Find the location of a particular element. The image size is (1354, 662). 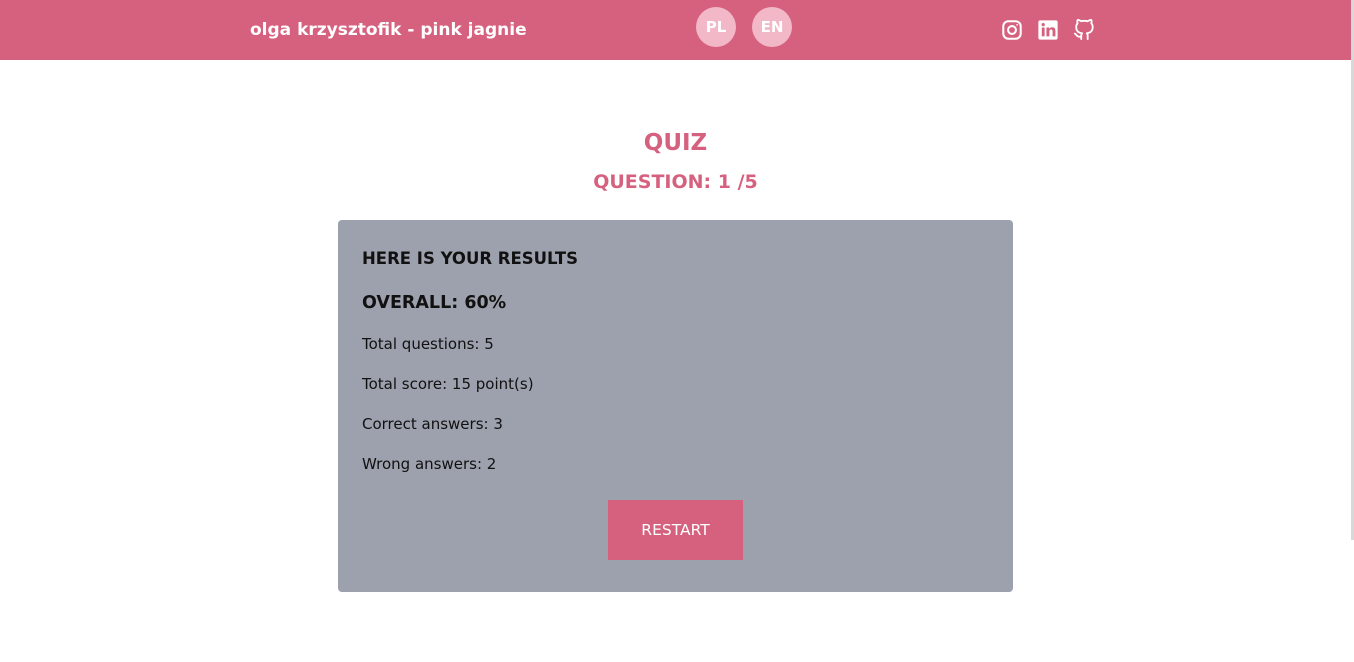

question-counter: QUESTION: 1 /5 is located at coordinates (675, 182).